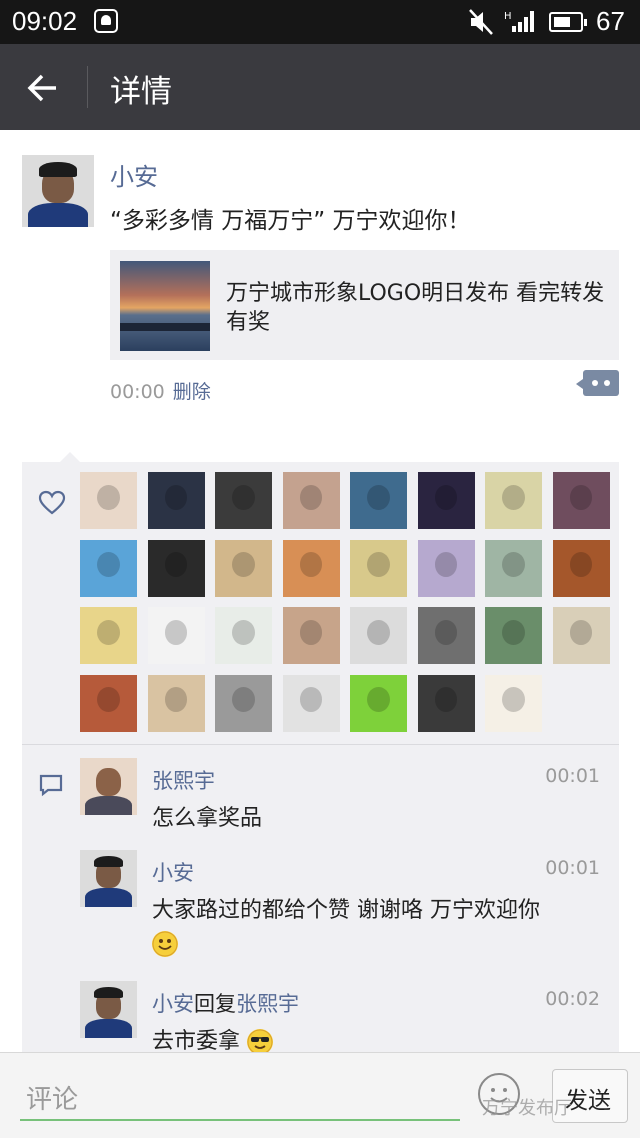  What do you see at coordinates (42, 88) in the screenshot?
I see `back-arrow-icon` at bounding box center [42, 88].